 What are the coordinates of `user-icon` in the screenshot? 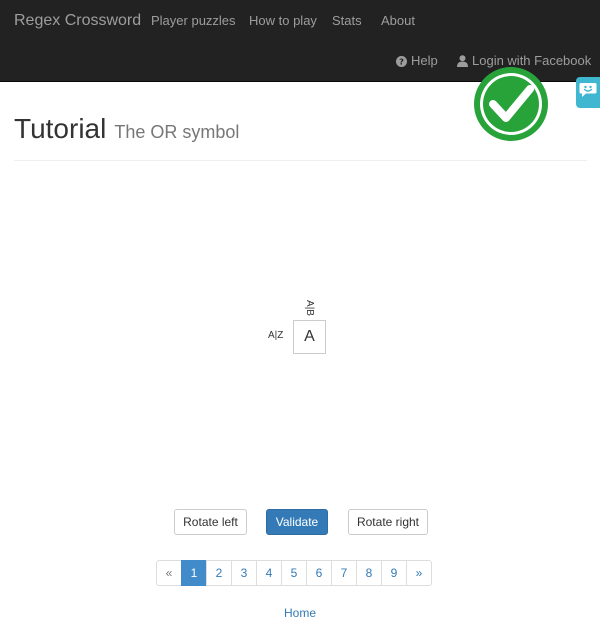 It's located at (462, 61).